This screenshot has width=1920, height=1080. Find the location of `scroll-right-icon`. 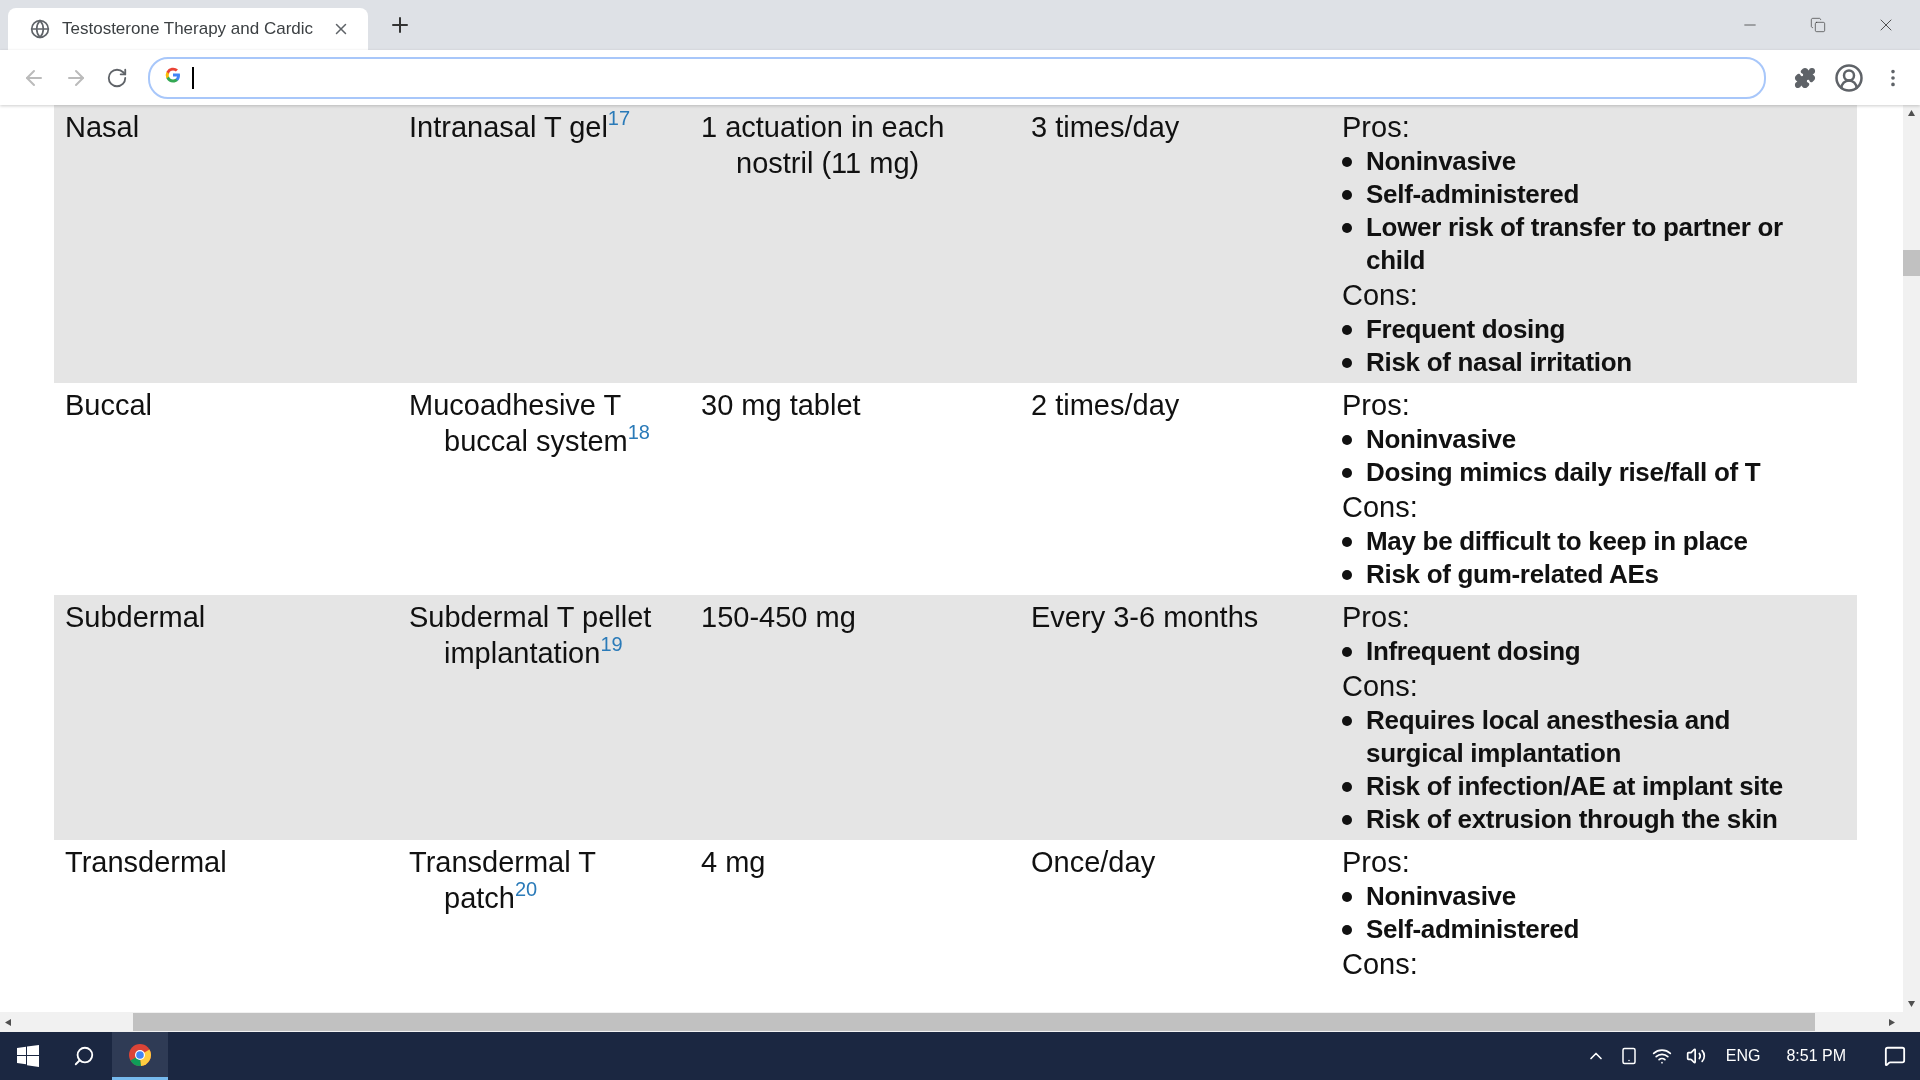

scroll-right-icon is located at coordinates (1891, 1022).